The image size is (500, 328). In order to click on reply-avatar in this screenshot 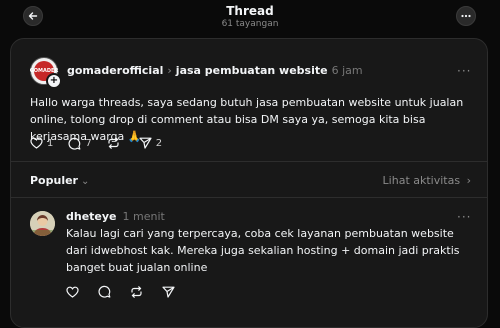, I will do `click(42, 223)`.